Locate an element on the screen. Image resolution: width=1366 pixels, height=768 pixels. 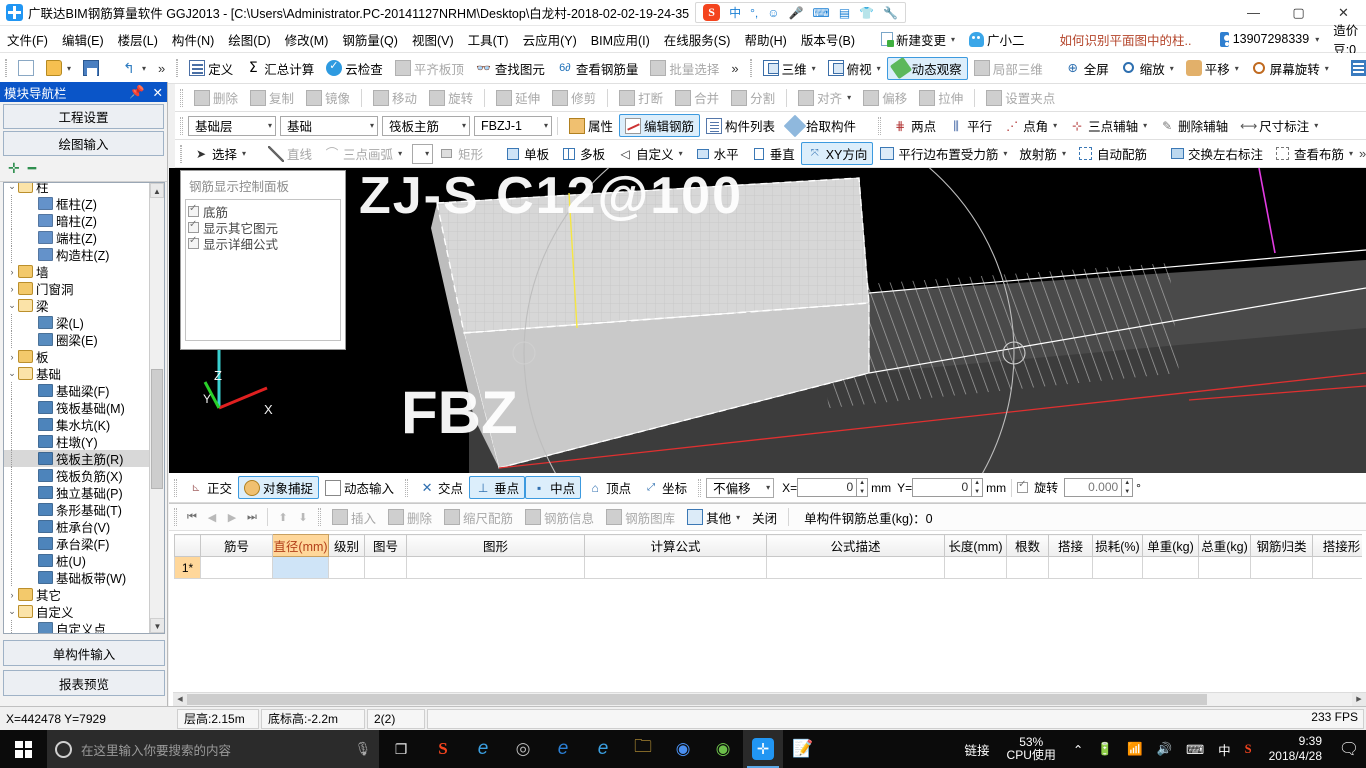
rotate-stepper: ▲ ▼ is located at coordinates (1128, 487).